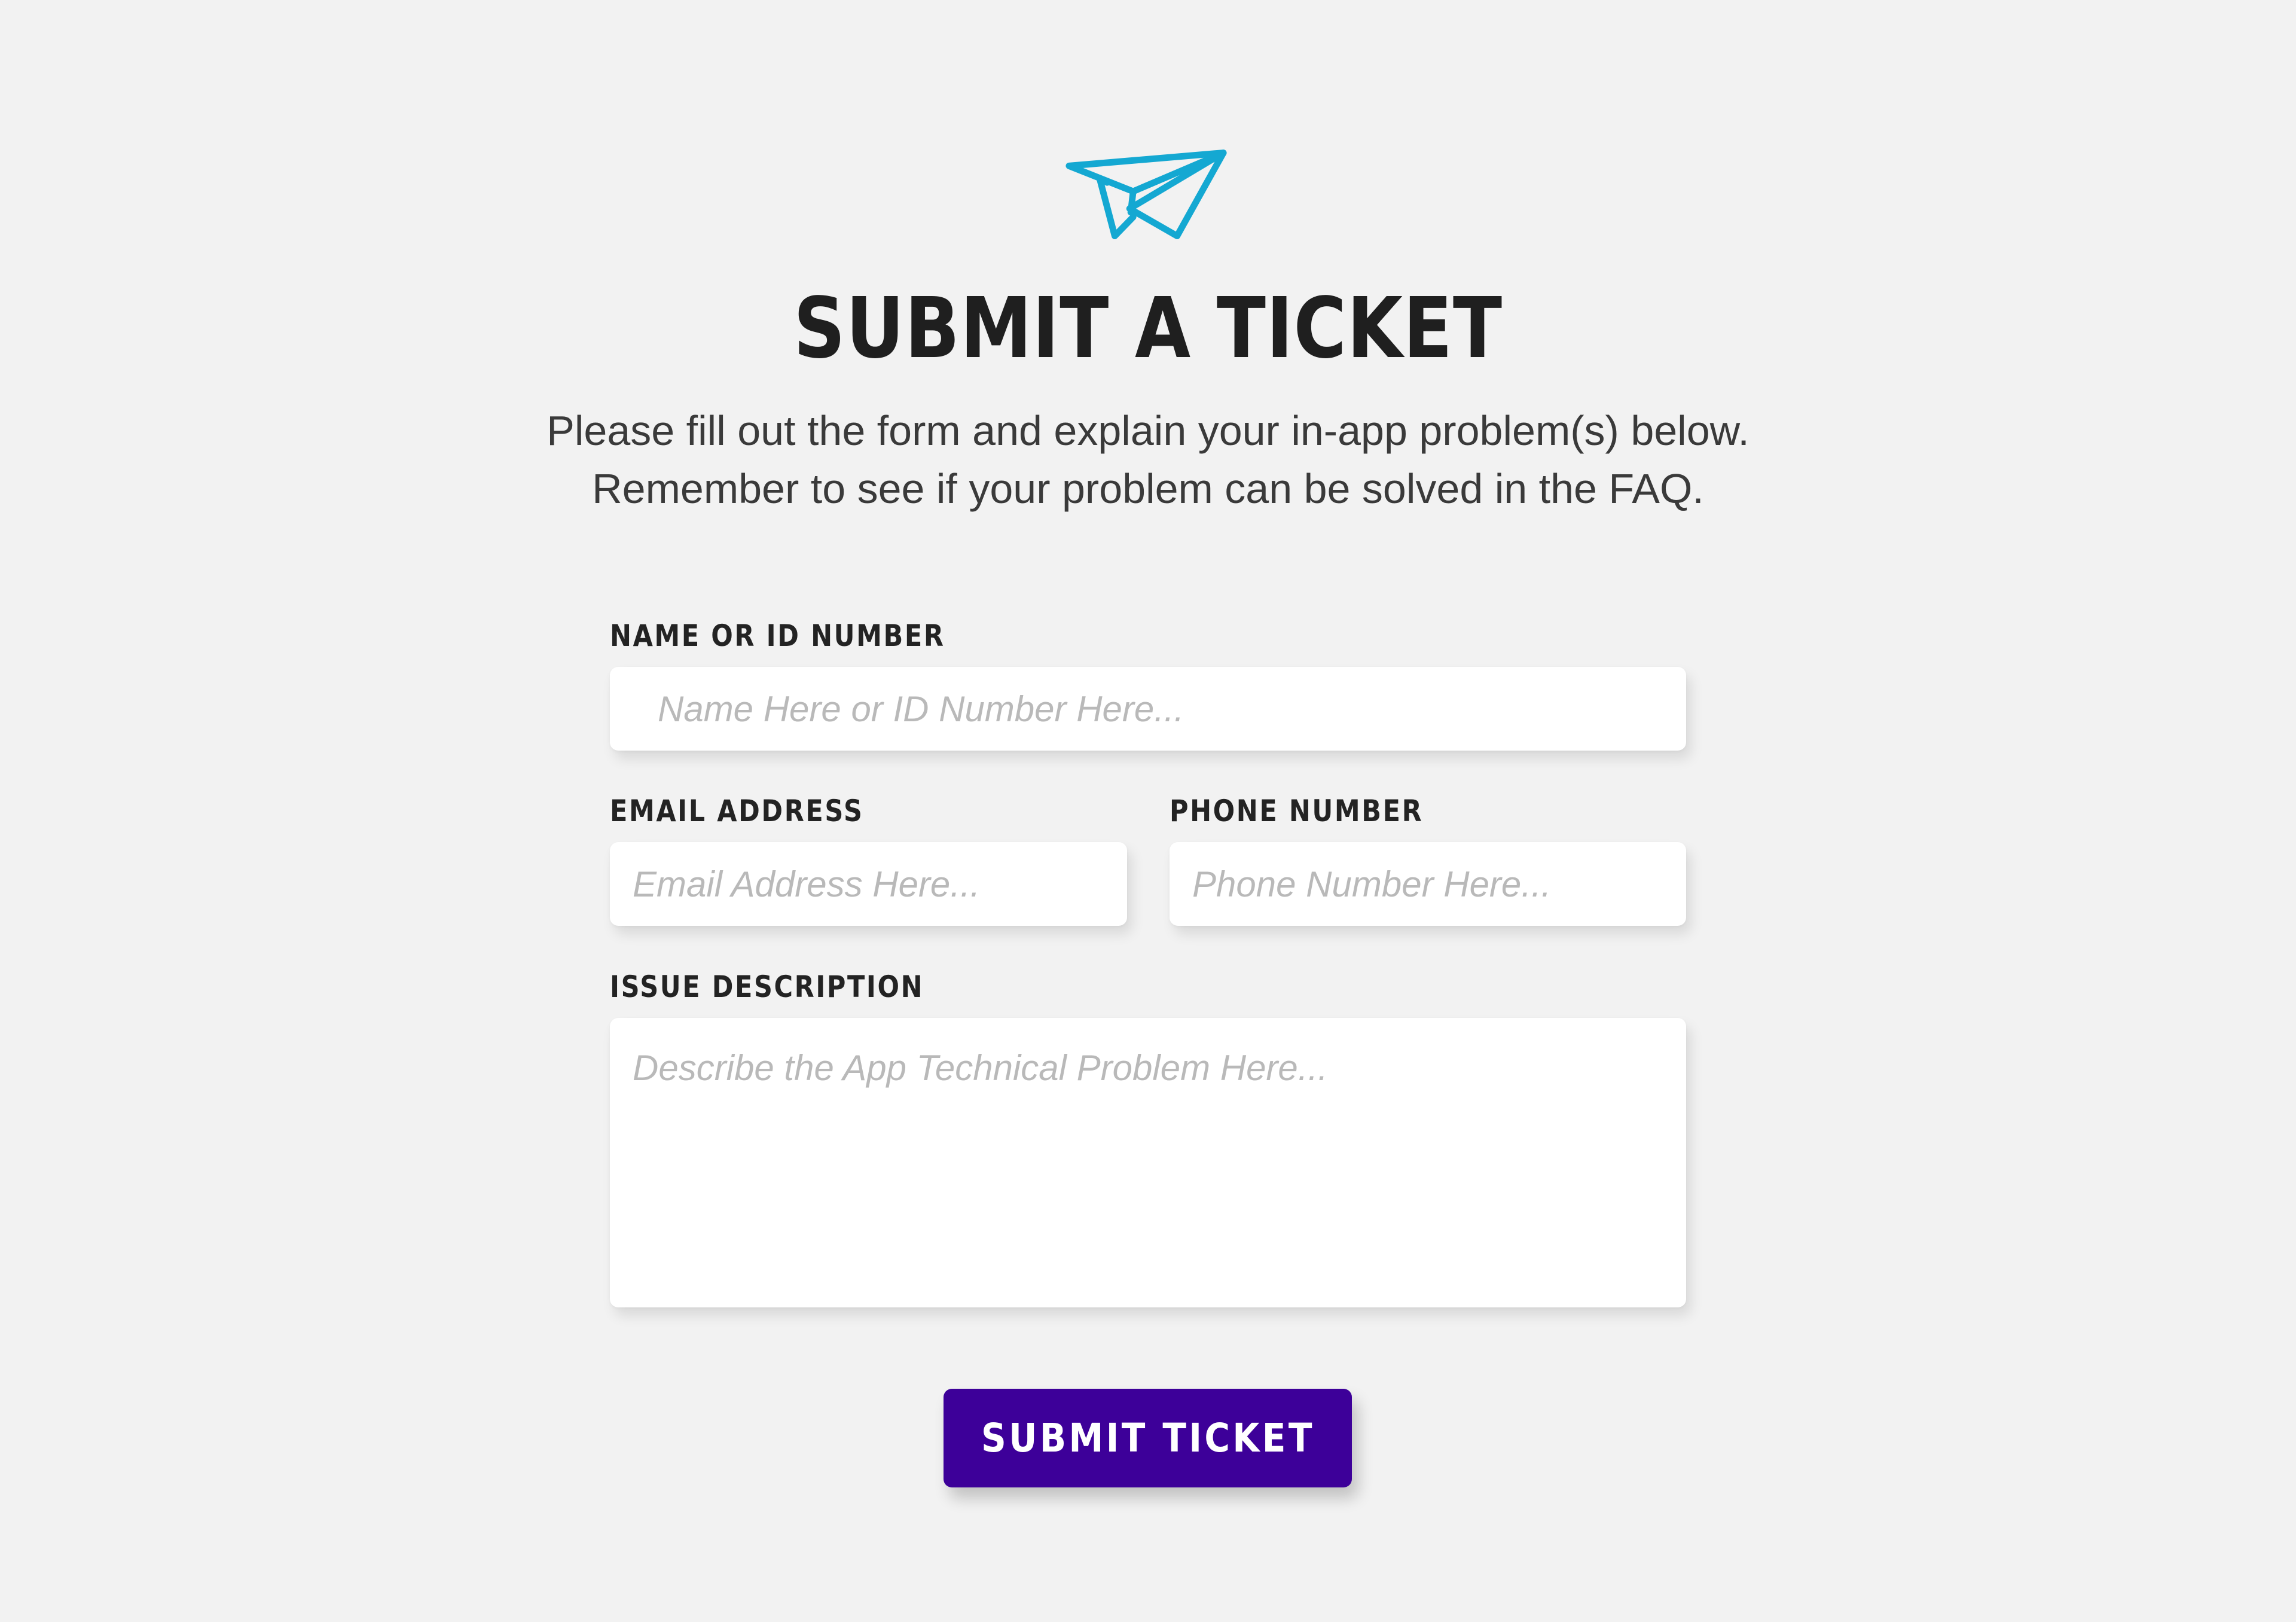 Image resolution: width=2296 pixels, height=1622 pixels. Describe the element at coordinates (1147, 197) in the screenshot. I see `paper-plane-icon` at that location.